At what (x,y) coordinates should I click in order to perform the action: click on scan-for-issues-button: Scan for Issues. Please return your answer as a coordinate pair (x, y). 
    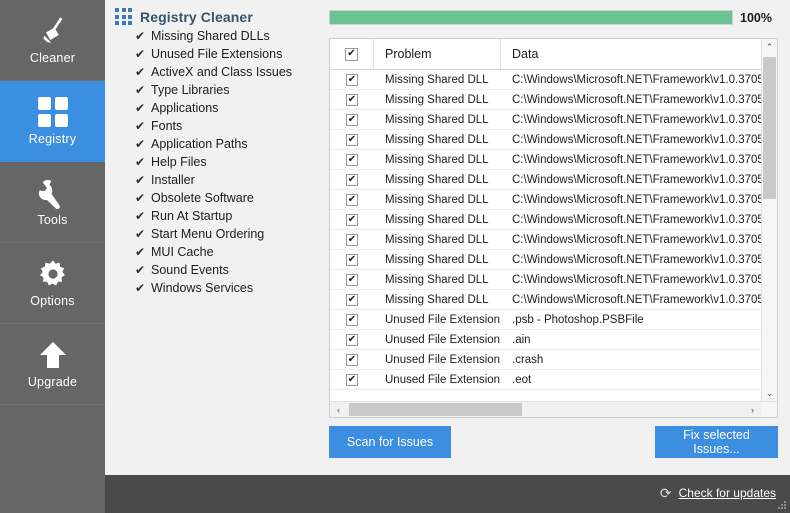
    Looking at the image, I should click on (390, 442).